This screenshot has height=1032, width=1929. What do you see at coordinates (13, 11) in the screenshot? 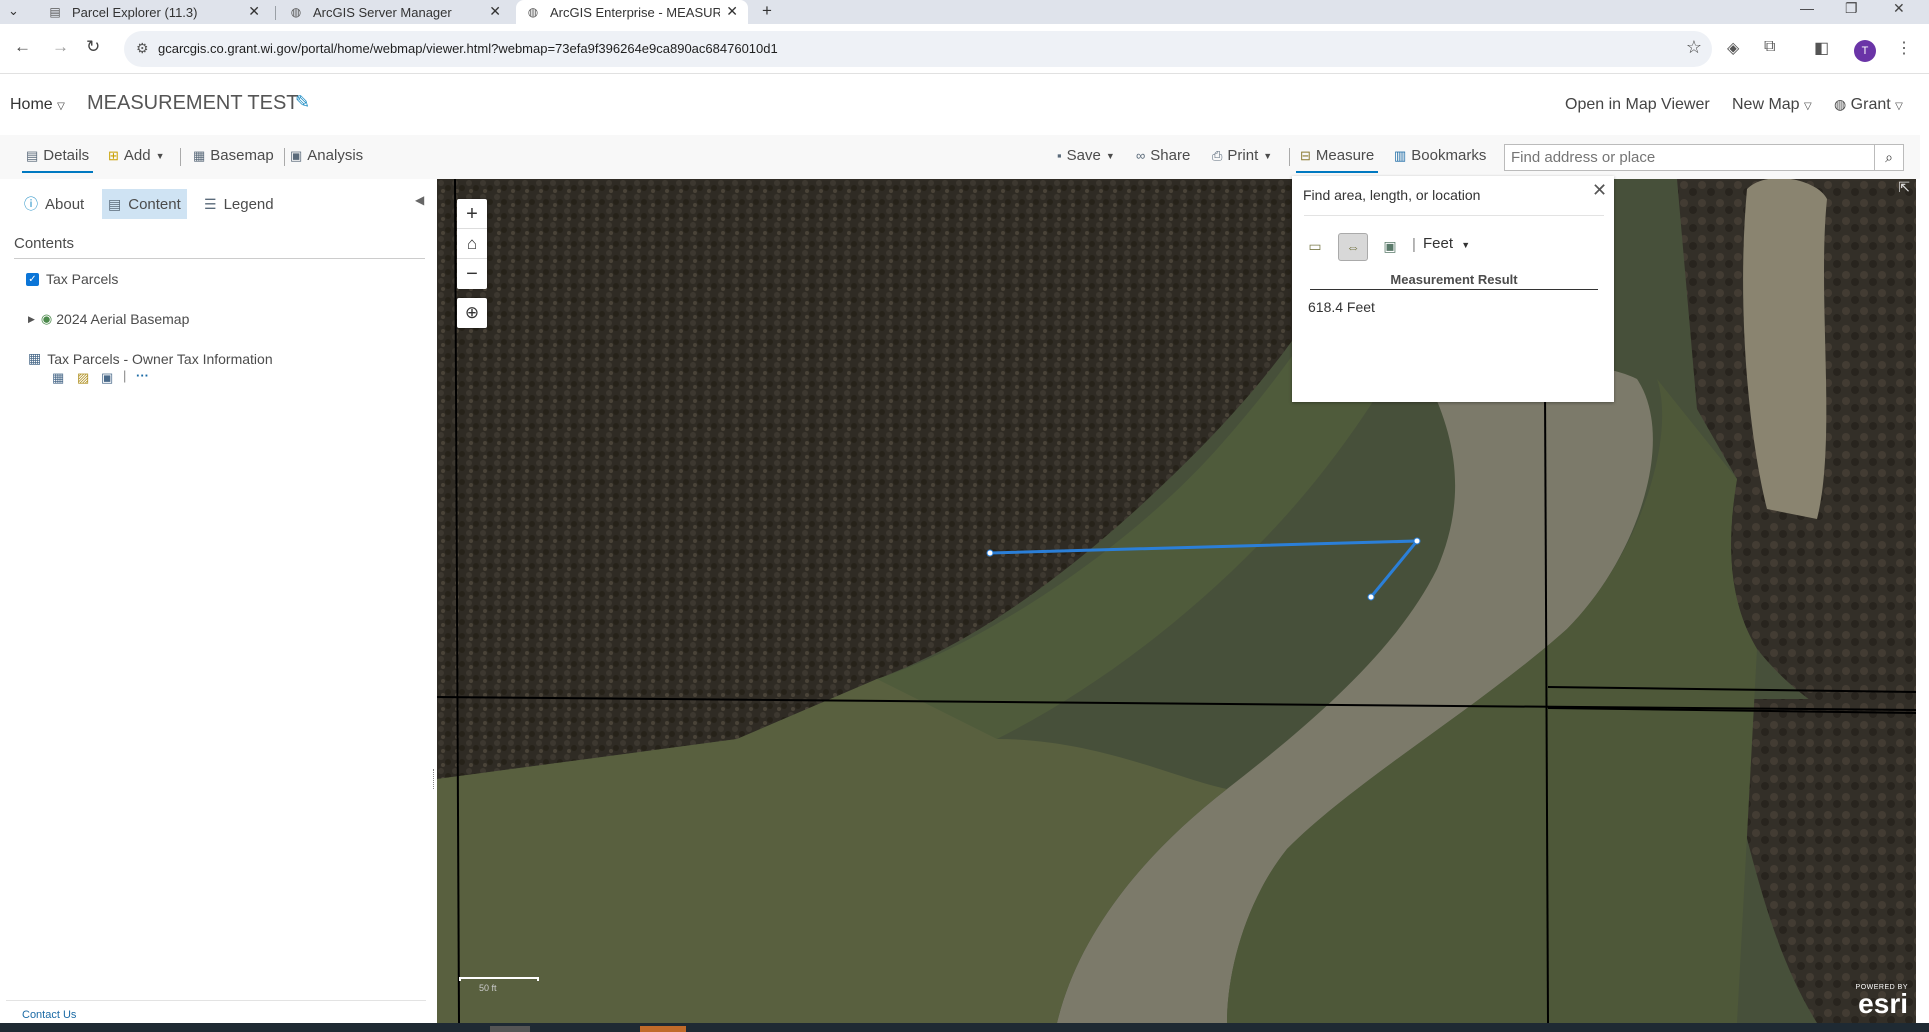
I see `tab-search-icon: ⌄` at bounding box center [13, 11].